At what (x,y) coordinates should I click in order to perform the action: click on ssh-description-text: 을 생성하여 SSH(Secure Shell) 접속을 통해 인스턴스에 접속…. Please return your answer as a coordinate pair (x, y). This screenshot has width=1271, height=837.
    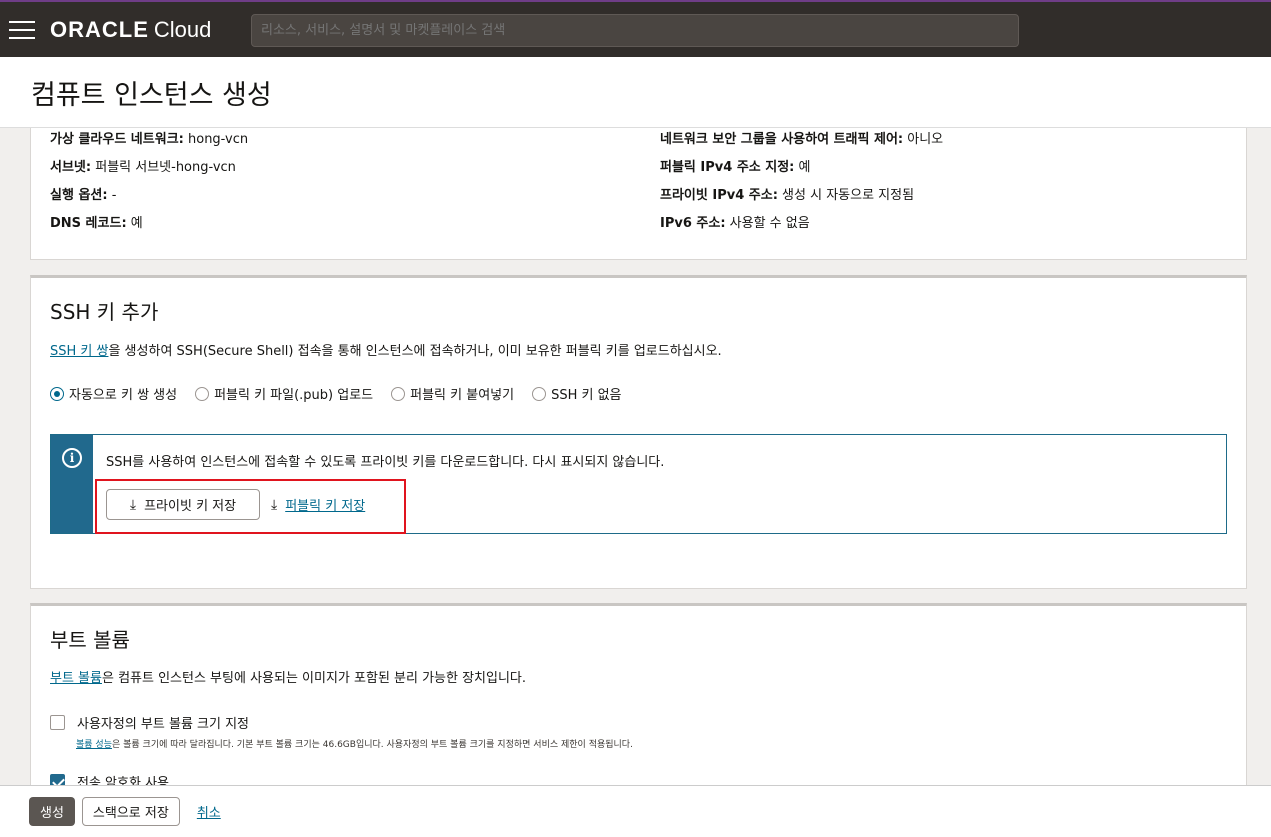
    Looking at the image, I should click on (415, 351).